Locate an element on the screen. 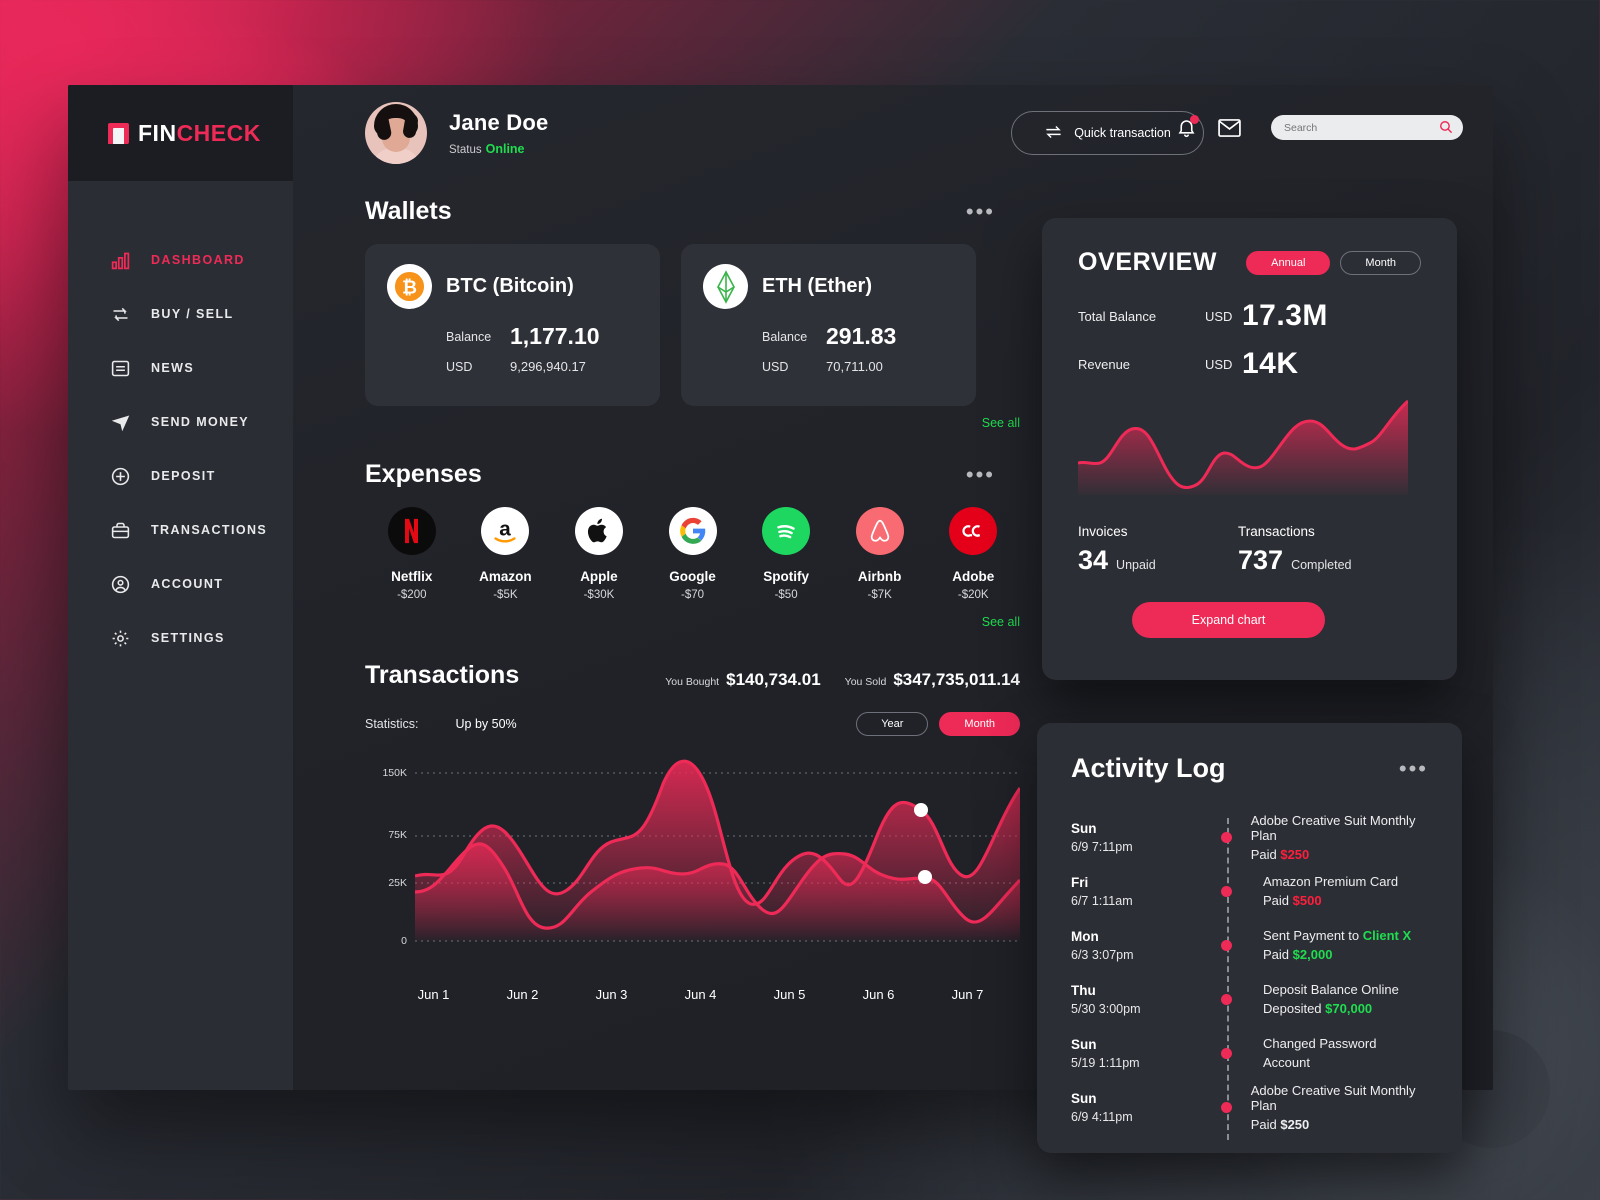  you-bought-value: $140,734.01 is located at coordinates (773, 679).